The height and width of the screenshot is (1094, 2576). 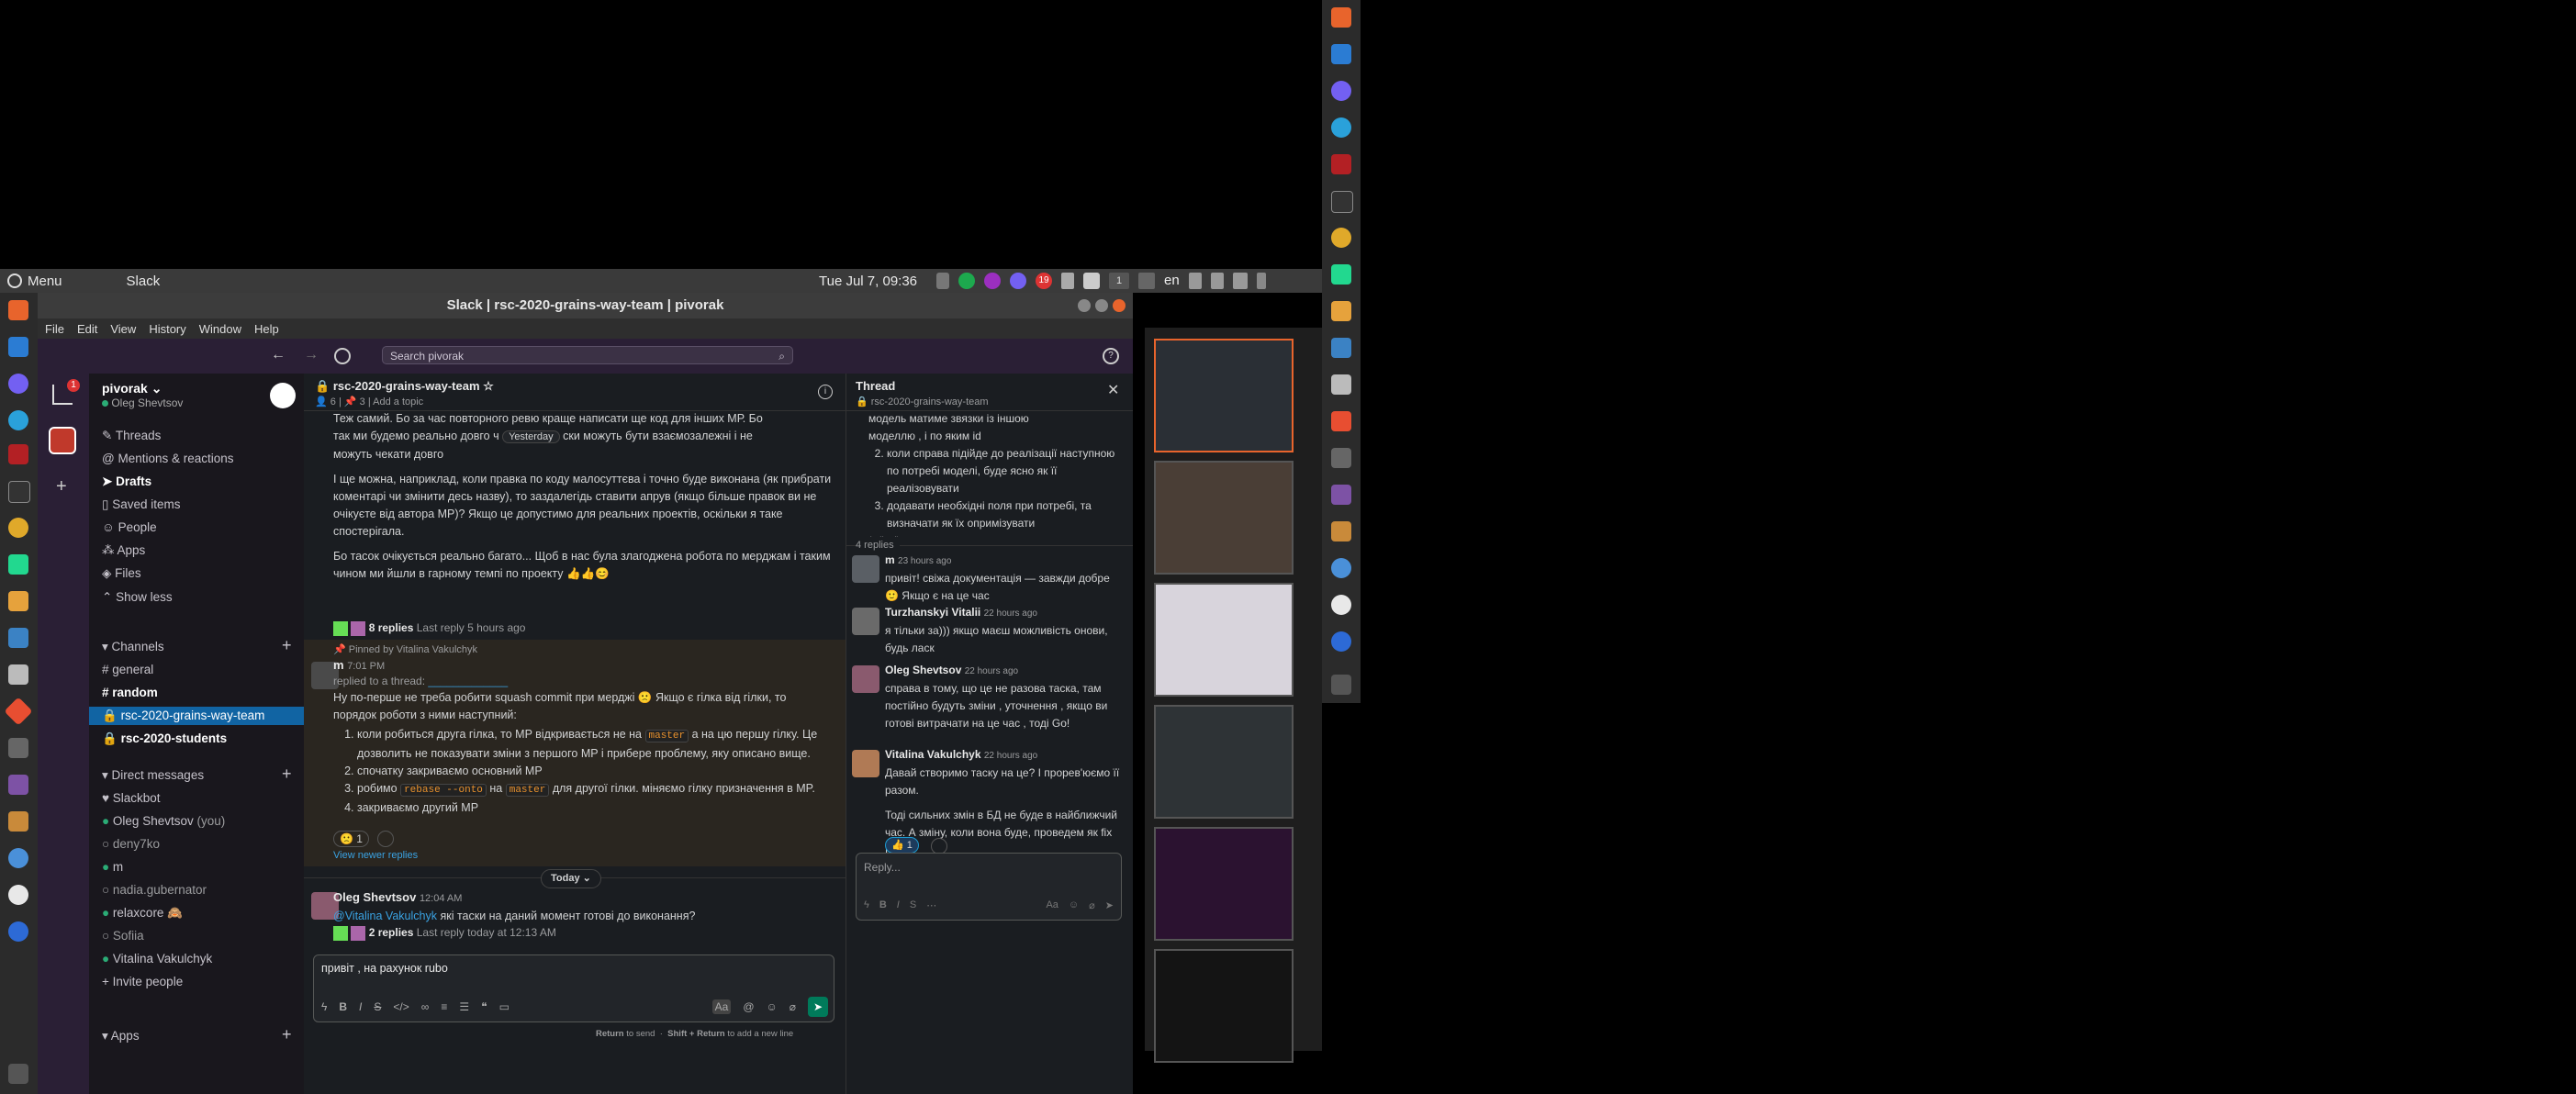 I want to click on menu-view: View, so click(x=123, y=329).